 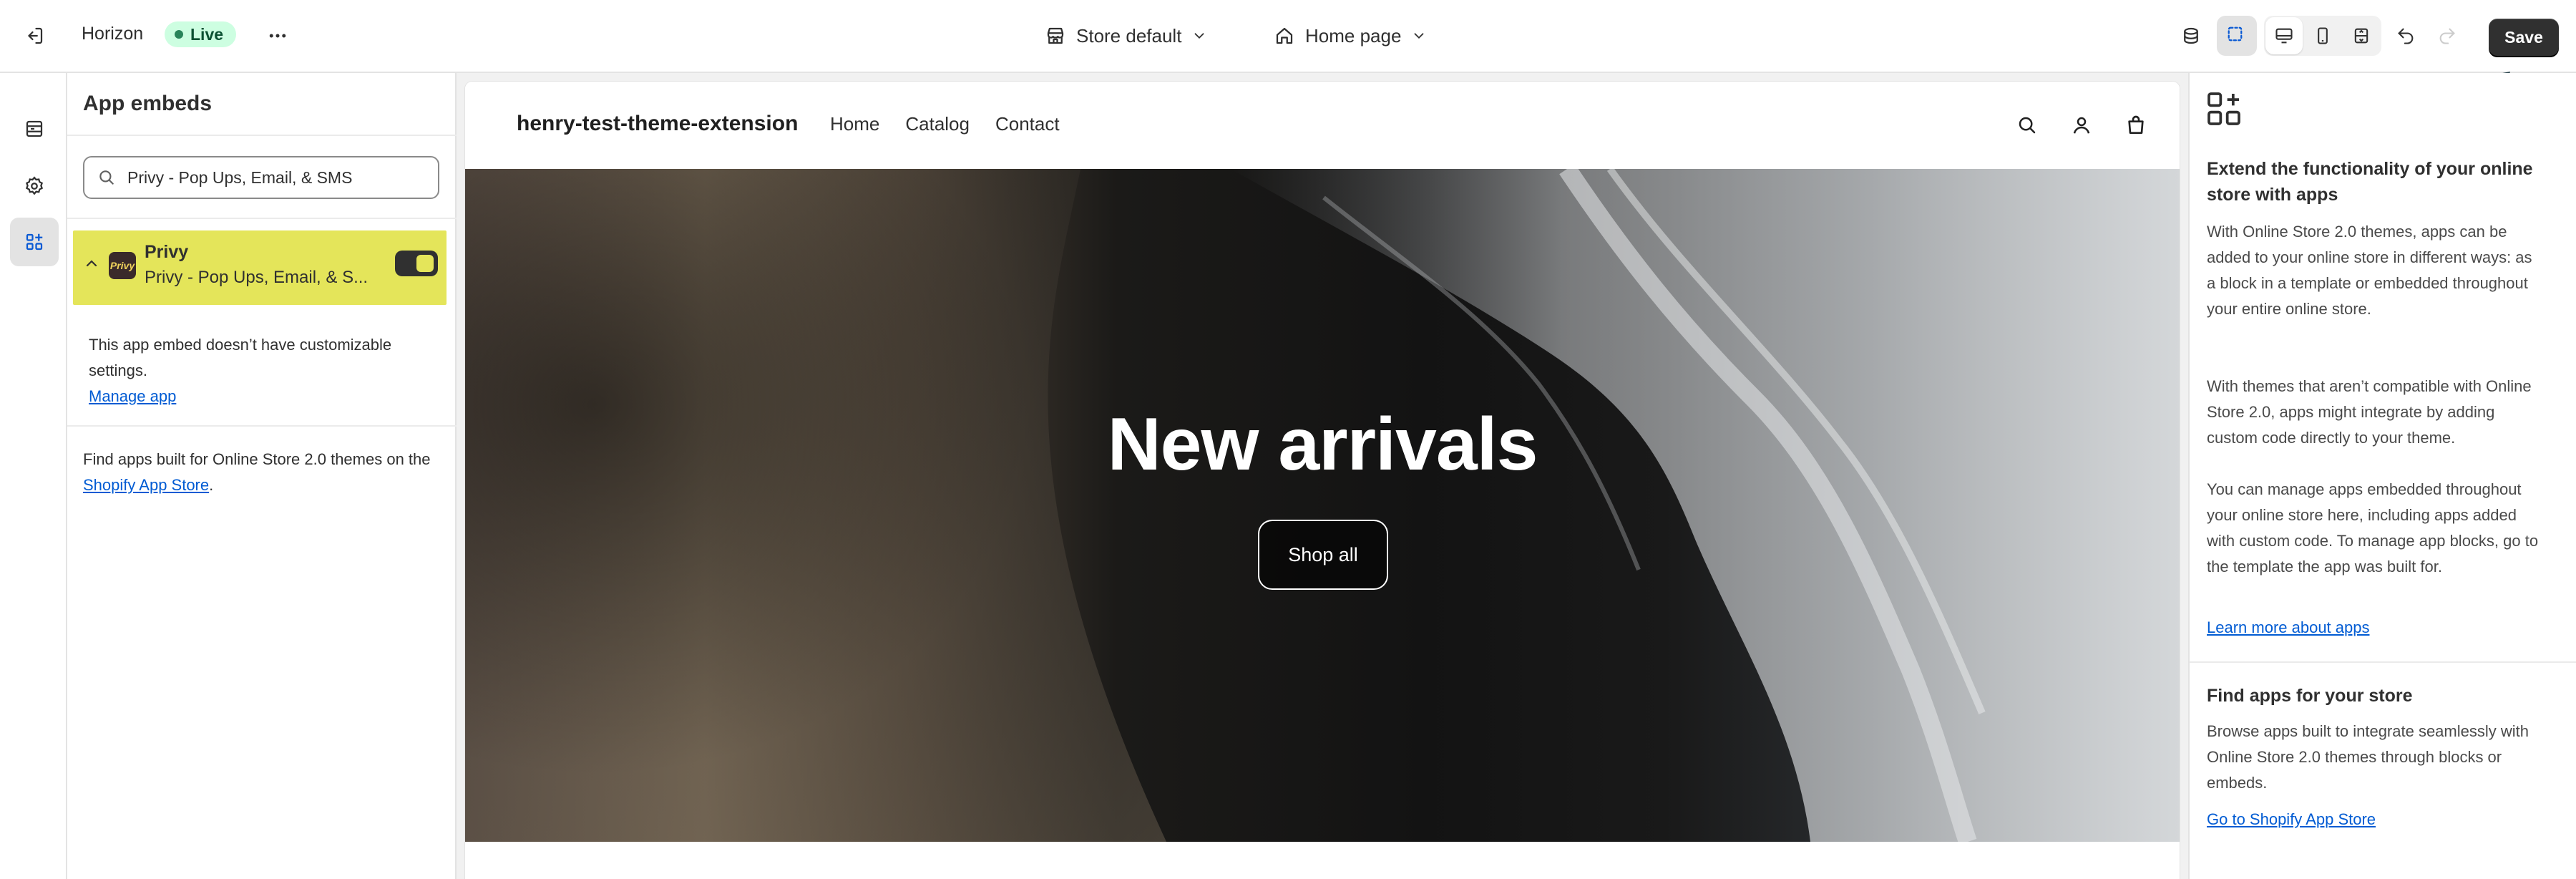 I want to click on live-status-badge: Live, so click(x=201, y=34).